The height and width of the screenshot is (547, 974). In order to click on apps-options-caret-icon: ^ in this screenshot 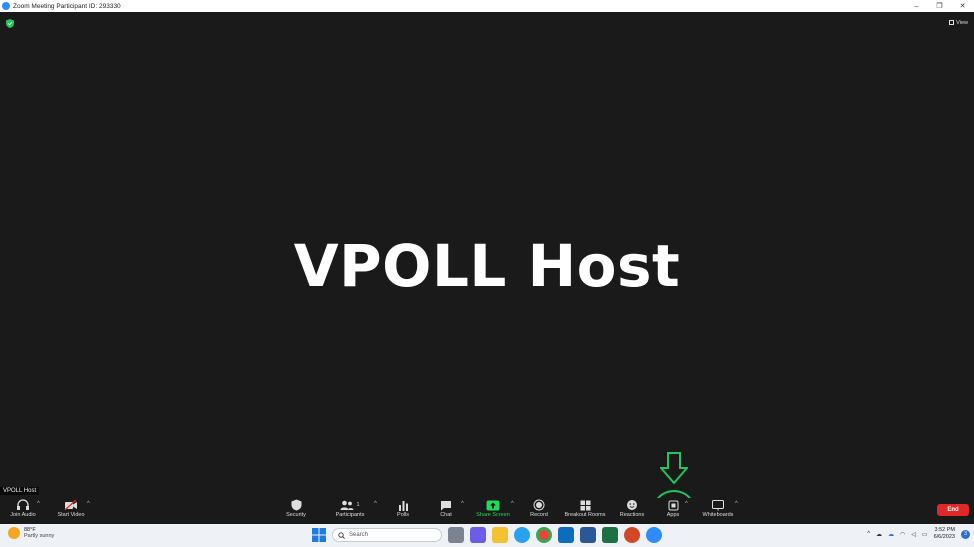, I will do `click(686, 504)`.